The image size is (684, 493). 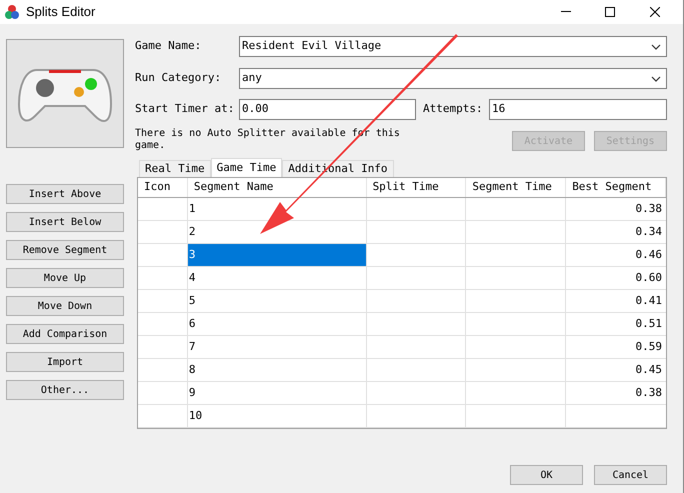 I want to click on column-header: Icon, so click(x=163, y=187).